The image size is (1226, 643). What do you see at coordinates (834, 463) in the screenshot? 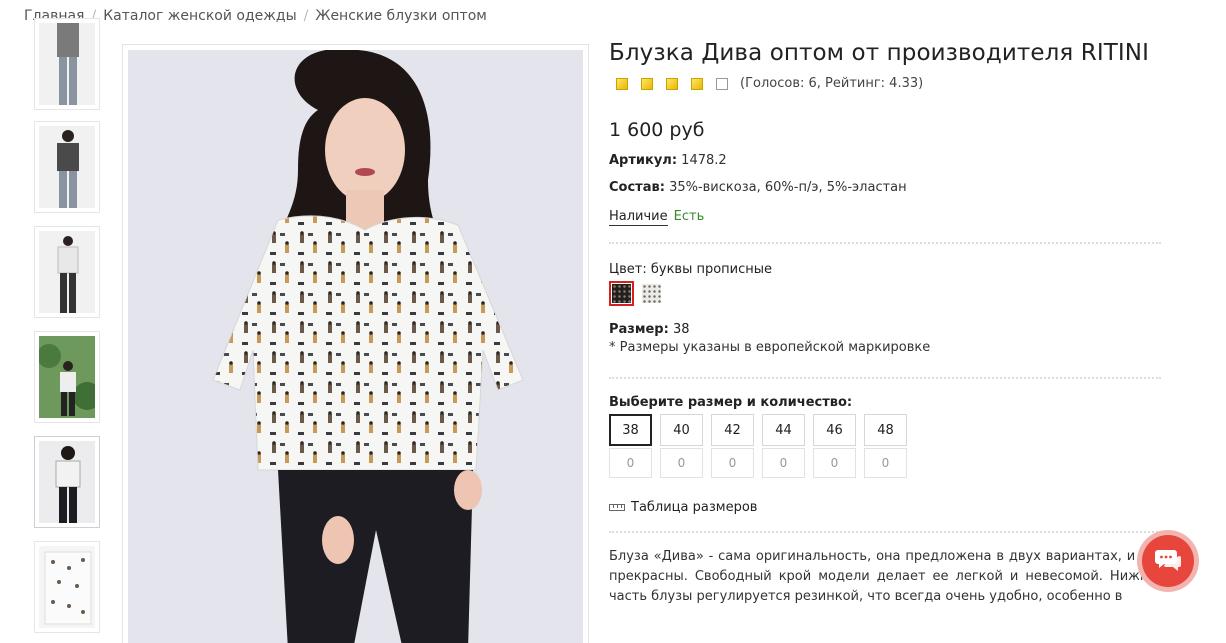
I see `quantity-input-46: 0` at bounding box center [834, 463].